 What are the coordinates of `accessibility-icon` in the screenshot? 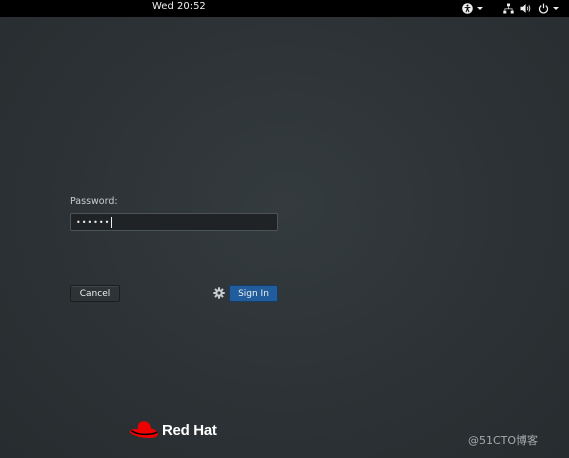 It's located at (467, 8).